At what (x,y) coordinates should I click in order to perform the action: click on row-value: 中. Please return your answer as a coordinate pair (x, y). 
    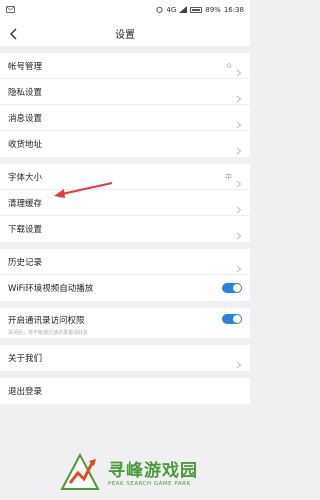
    Looking at the image, I should click on (228, 176).